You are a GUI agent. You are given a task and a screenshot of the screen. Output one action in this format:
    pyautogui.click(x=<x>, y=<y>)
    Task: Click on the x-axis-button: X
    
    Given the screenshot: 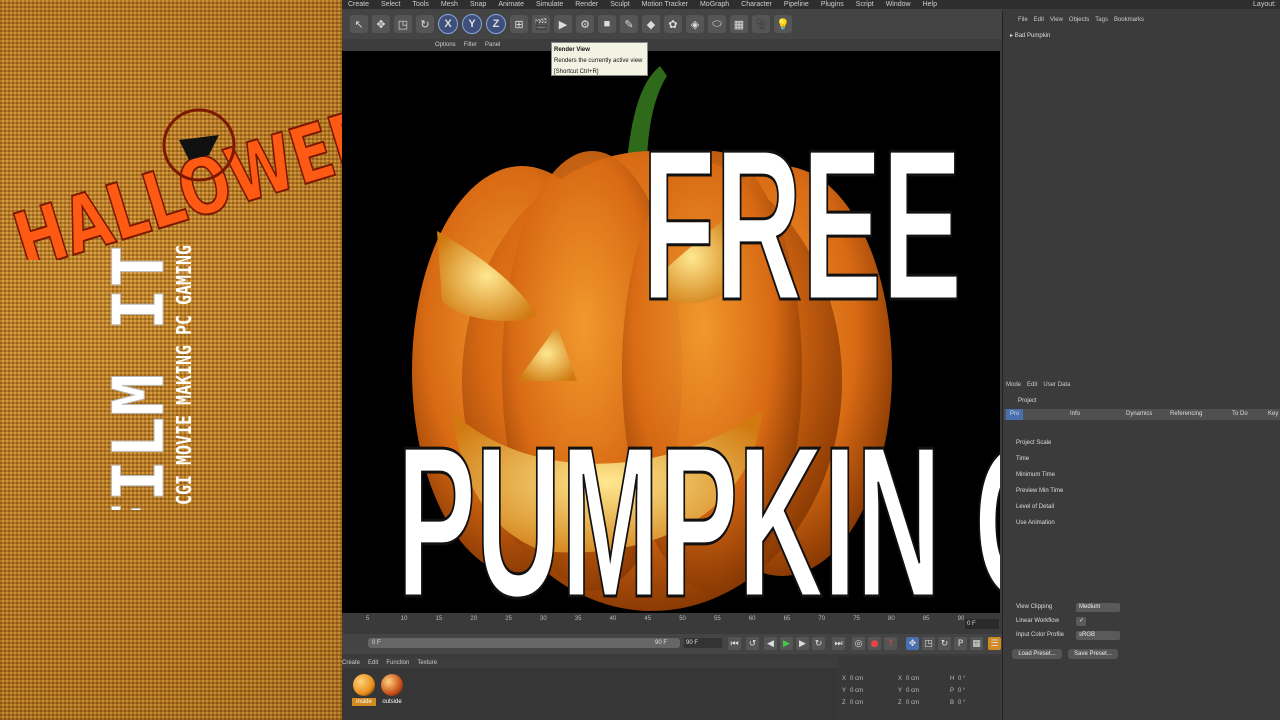 What is the action you would take?
    pyautogui.click(x=448, y=24)
    